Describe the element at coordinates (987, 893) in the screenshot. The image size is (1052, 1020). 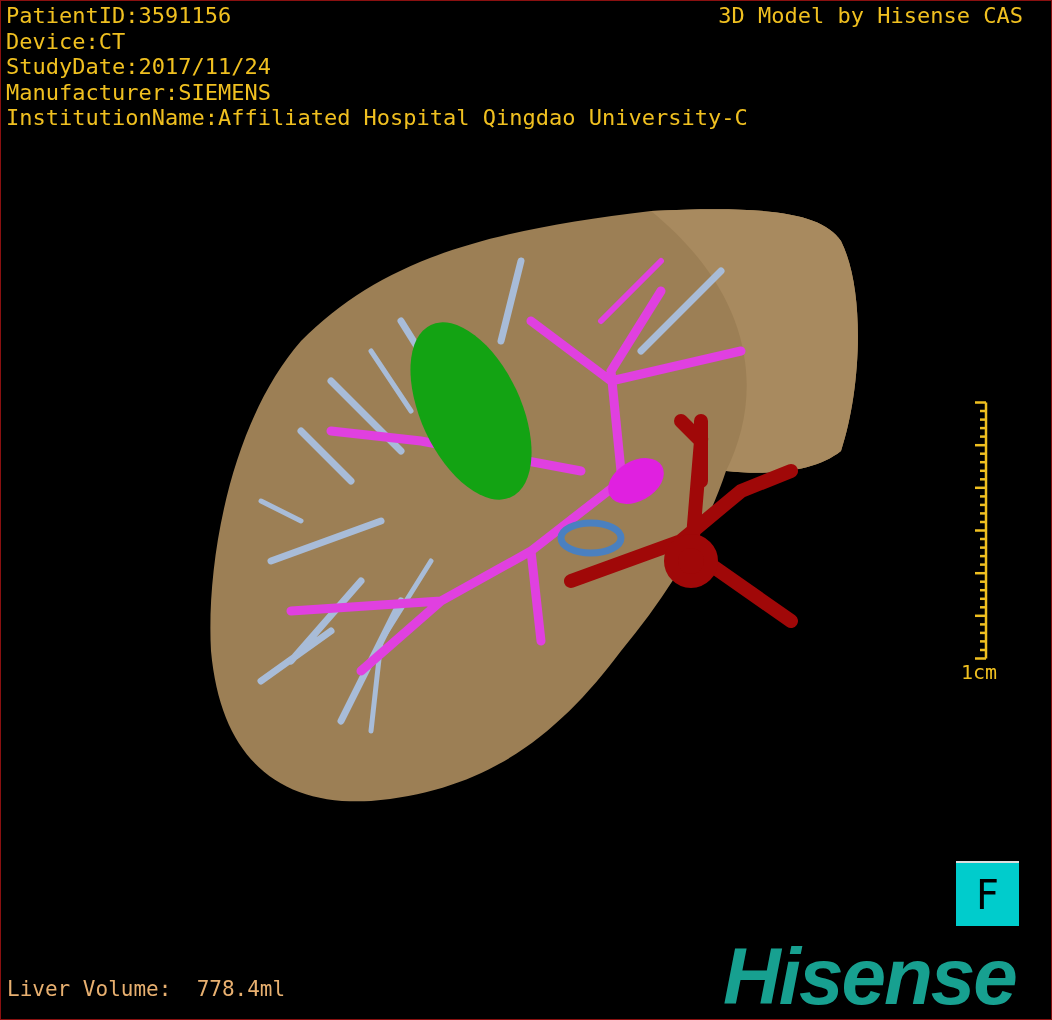
I see `orientation-marker: F` at that location.